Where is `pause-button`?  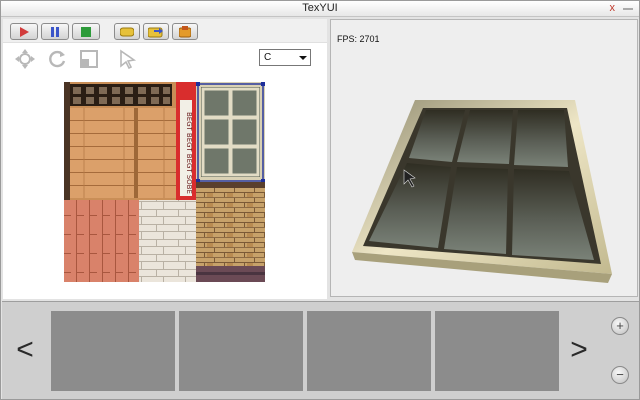 pause-button is located at coordinates (55, 31).